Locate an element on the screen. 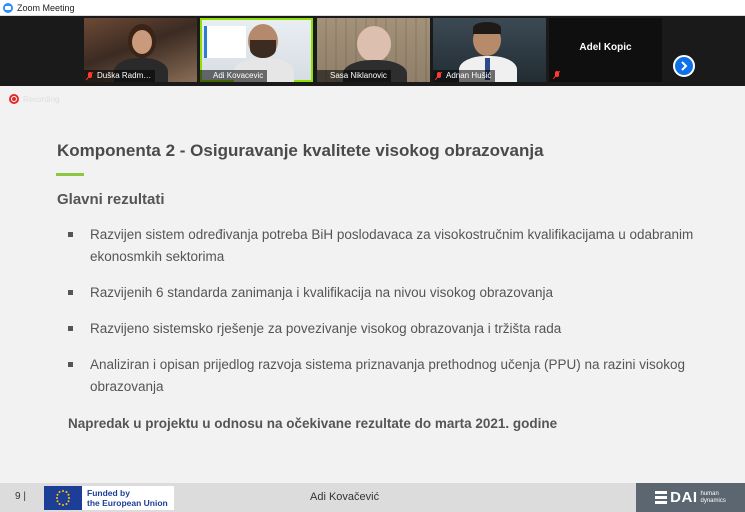  participant-name-label: Adel Kopic is located at coordinates (605, 47).